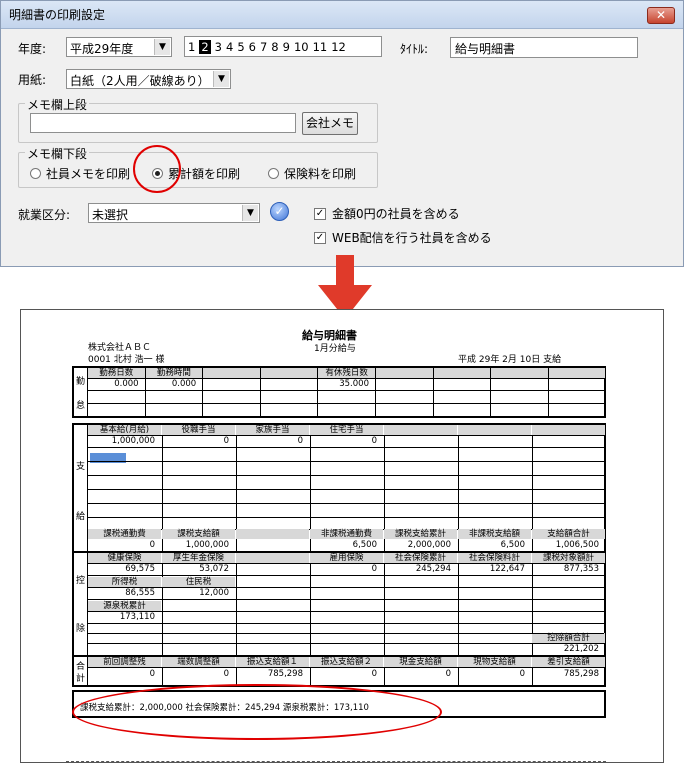 This screenshot has height=763, width=684. Describe the element at coordinates (300, 441) in the screenshot. I see `pay-value: 0` at that location.